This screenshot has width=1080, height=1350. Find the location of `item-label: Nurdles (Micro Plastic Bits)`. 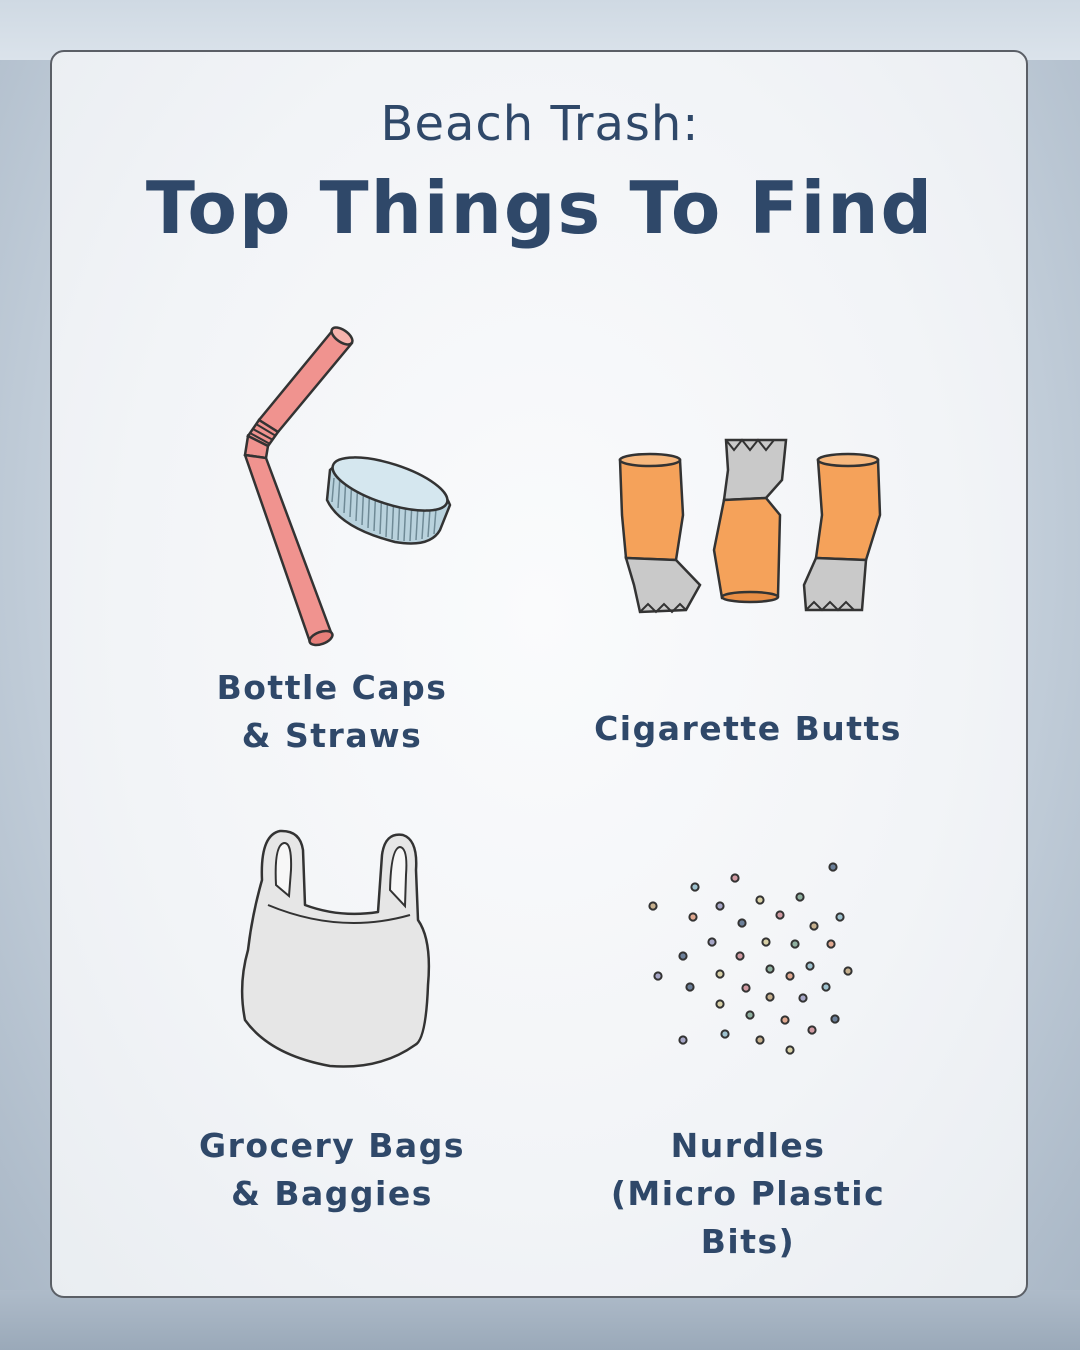

item-label: Nurdles (Micro Plastic Bits) is located at coordinates (748, 1194).